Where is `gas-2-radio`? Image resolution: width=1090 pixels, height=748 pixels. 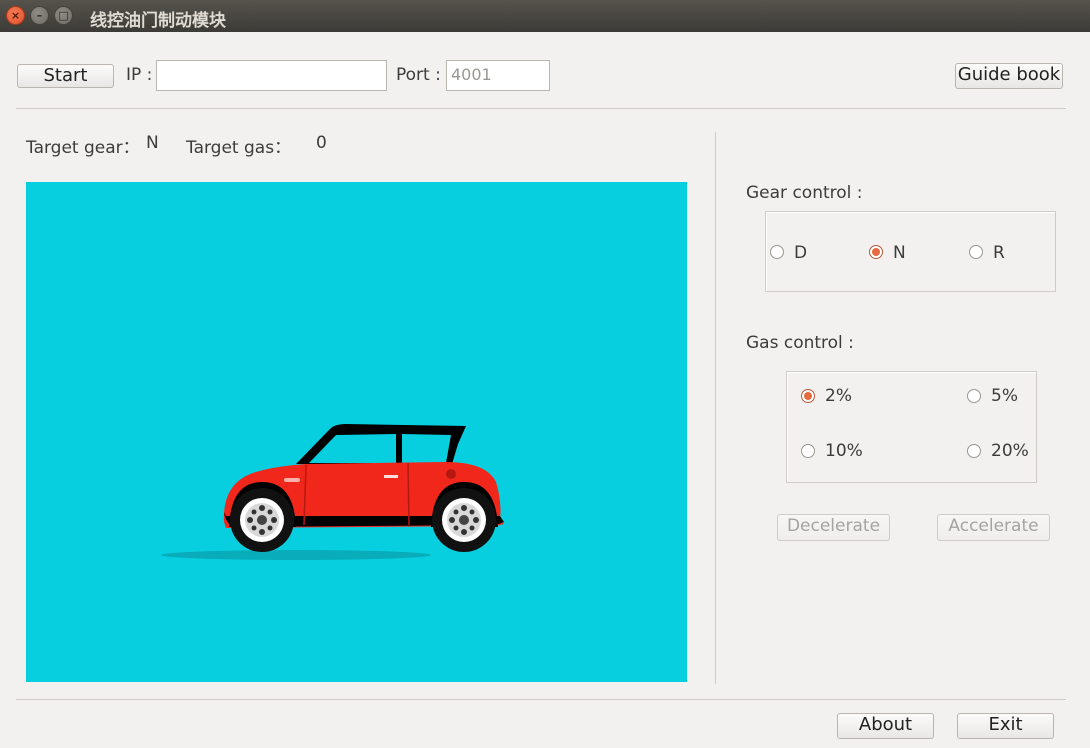 gas-2-radio is located at coordinates (808, 396).